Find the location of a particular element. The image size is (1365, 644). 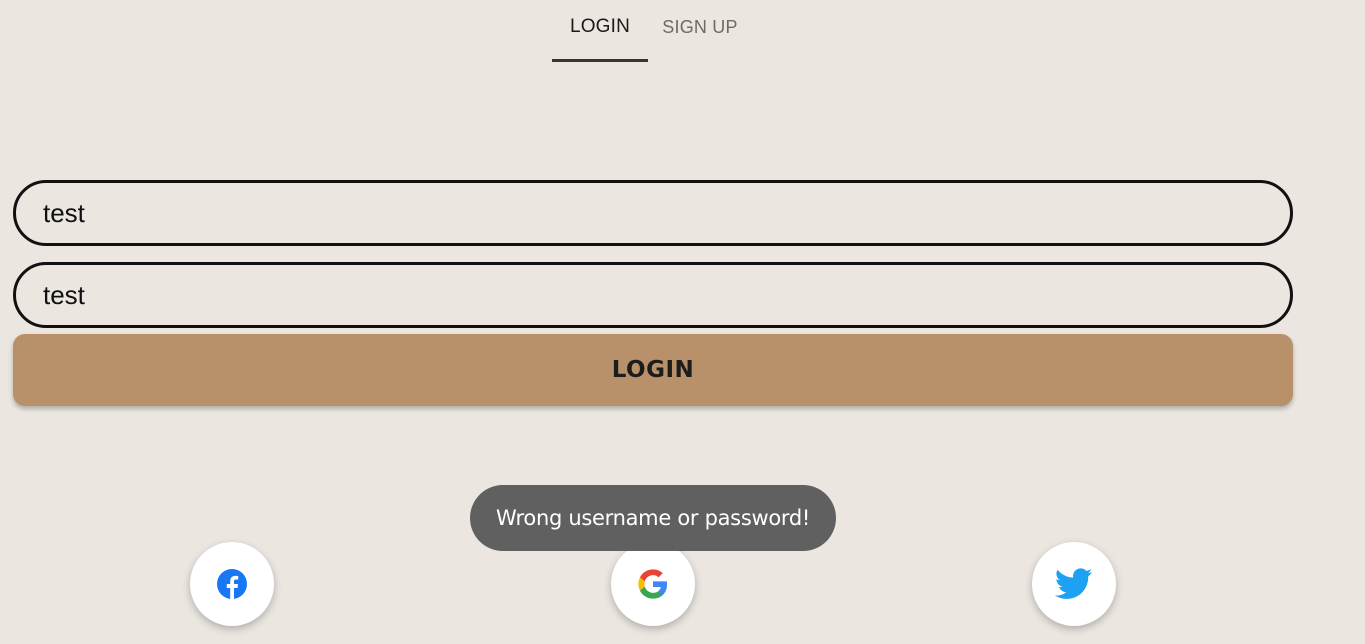

tab-login: LOGIN is located at coordinates (600, 31).